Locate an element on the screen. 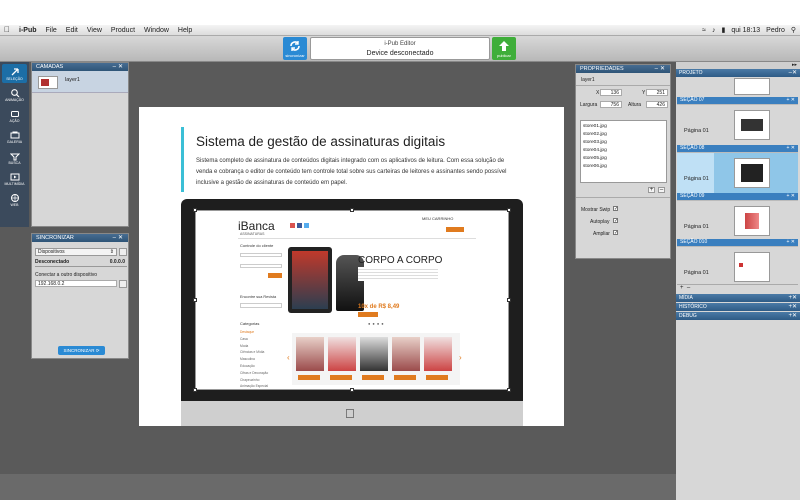 Image resolution: width=800 pixels, height=500 pixels. width-input: 756 is located at coordinates (611, 104).